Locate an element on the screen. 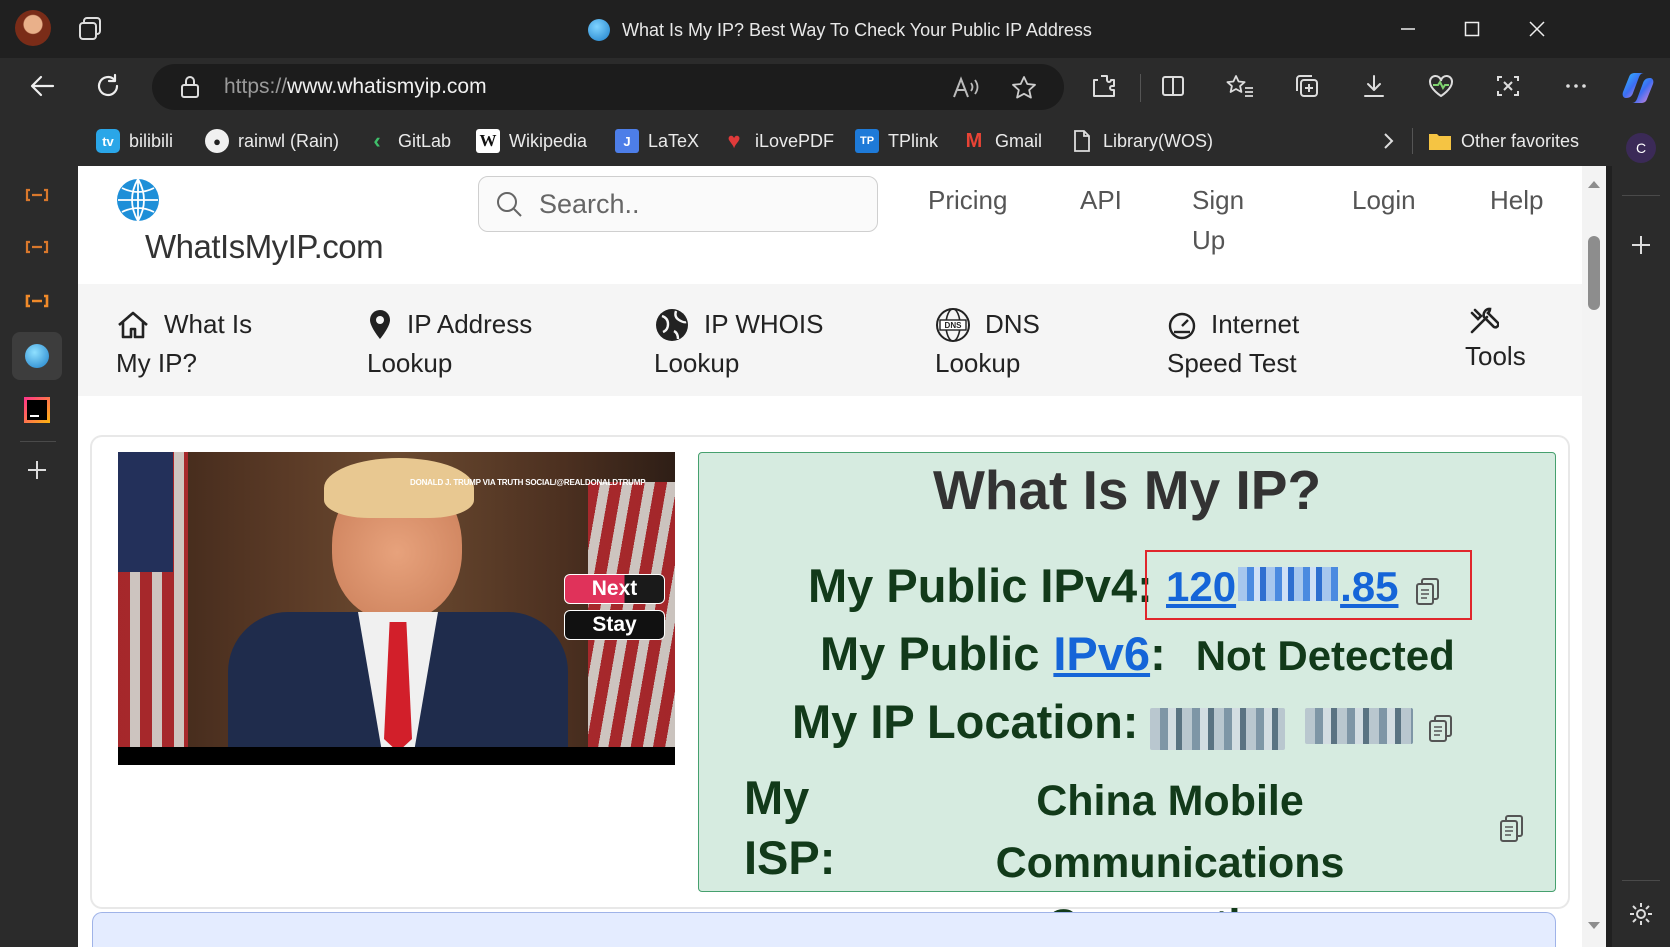  sidebar-divider is located at coordinates (1641, 195).